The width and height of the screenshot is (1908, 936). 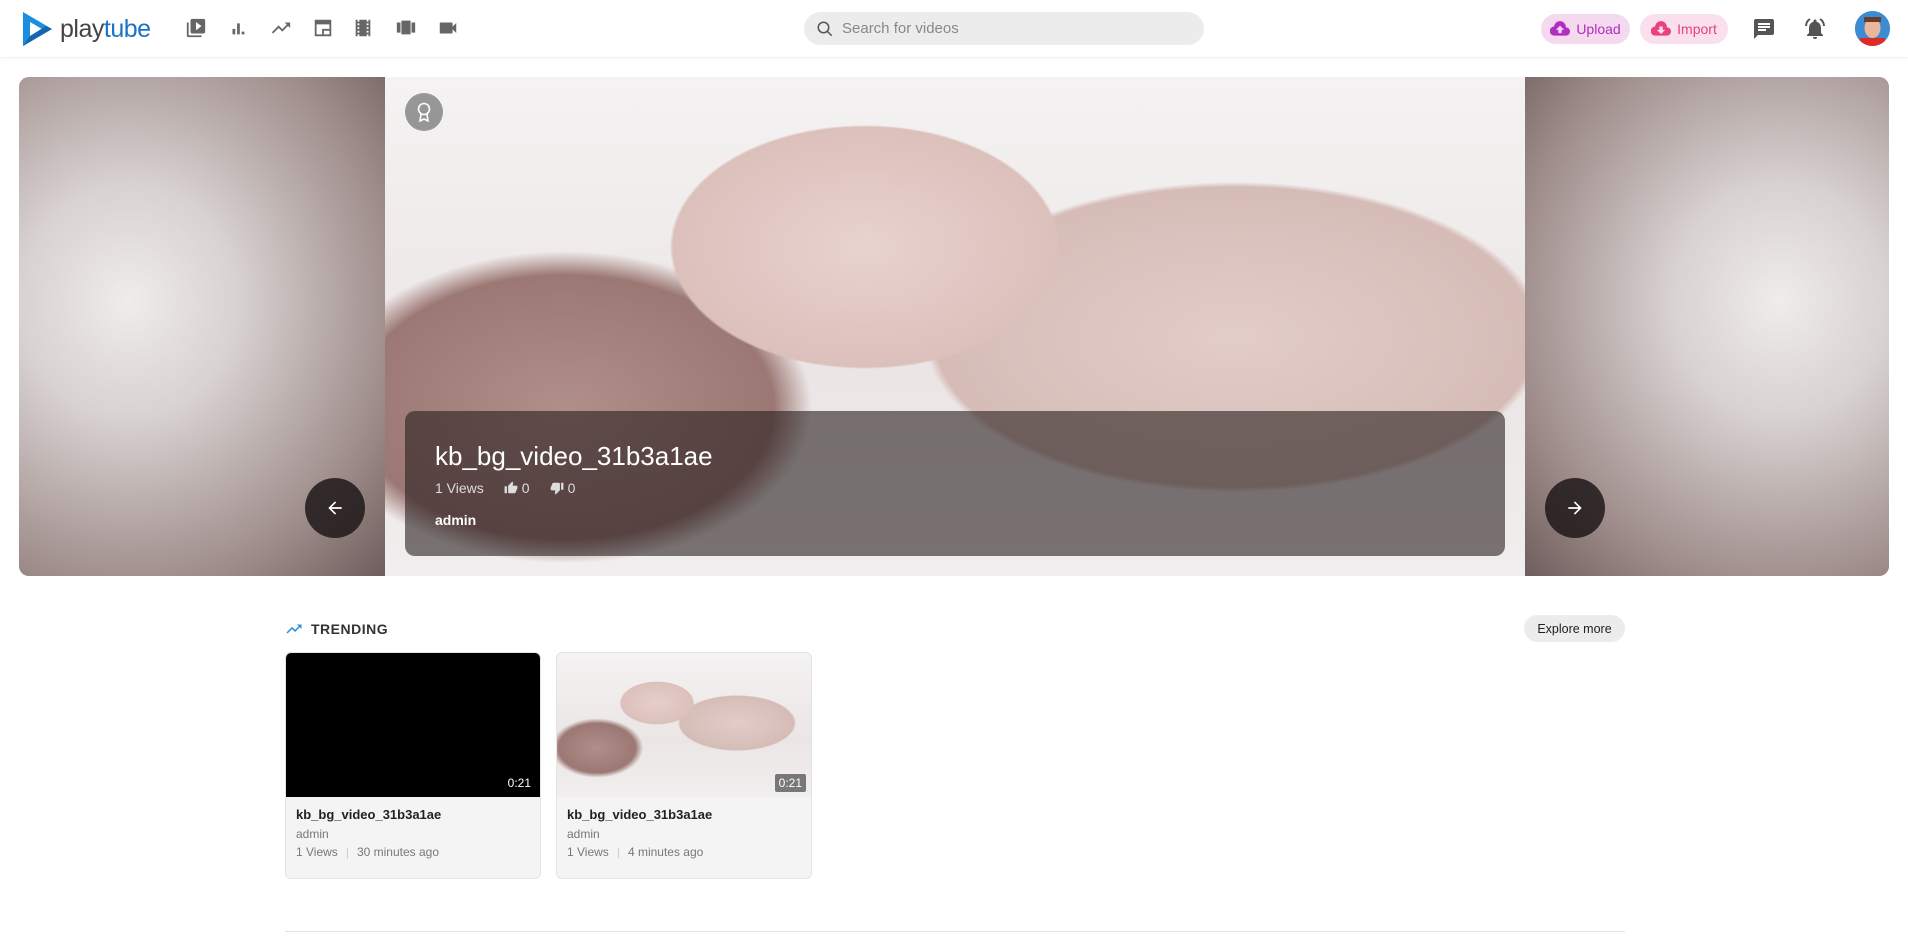 I want to click on arrow-left-icon, so click(x=335, y=508).